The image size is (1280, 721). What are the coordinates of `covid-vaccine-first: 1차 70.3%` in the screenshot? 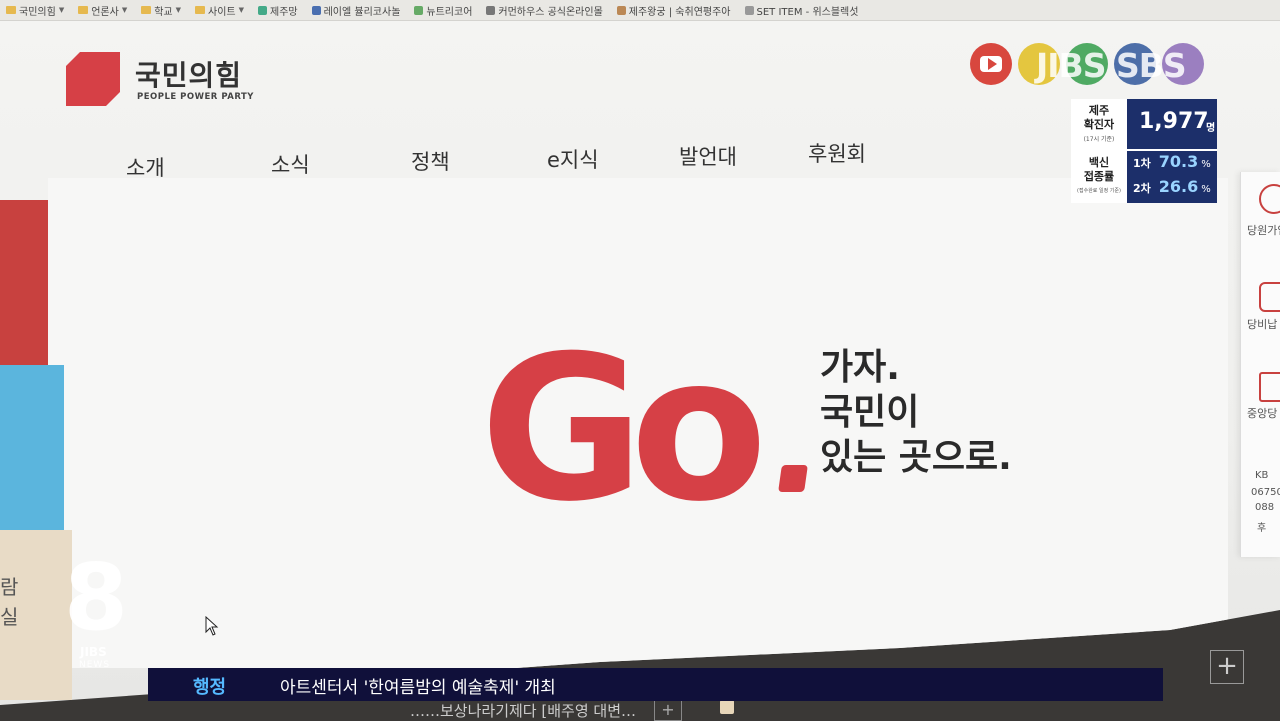 It's located at (1172, 161).